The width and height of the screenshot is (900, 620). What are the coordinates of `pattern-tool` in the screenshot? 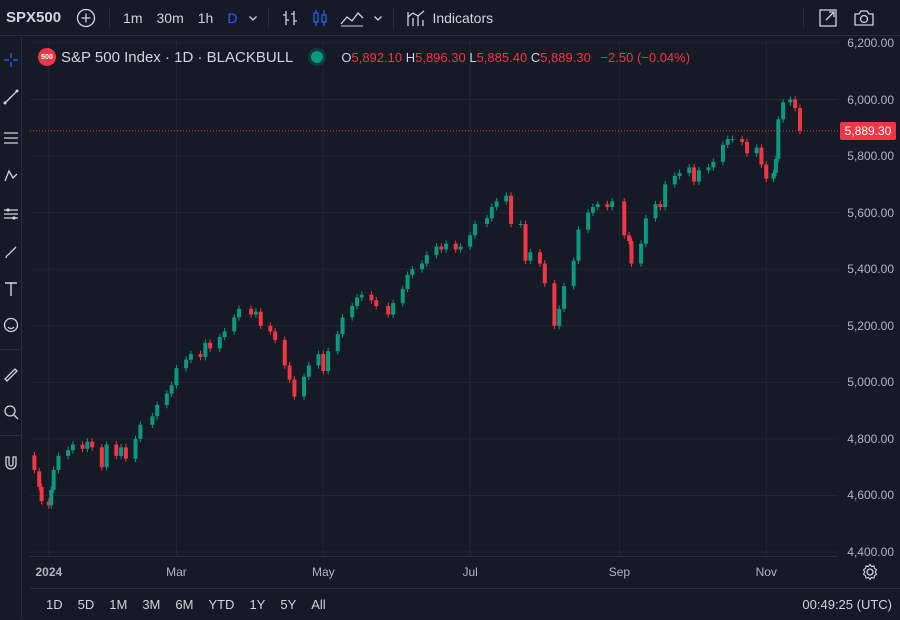 It's located at (11, 176).